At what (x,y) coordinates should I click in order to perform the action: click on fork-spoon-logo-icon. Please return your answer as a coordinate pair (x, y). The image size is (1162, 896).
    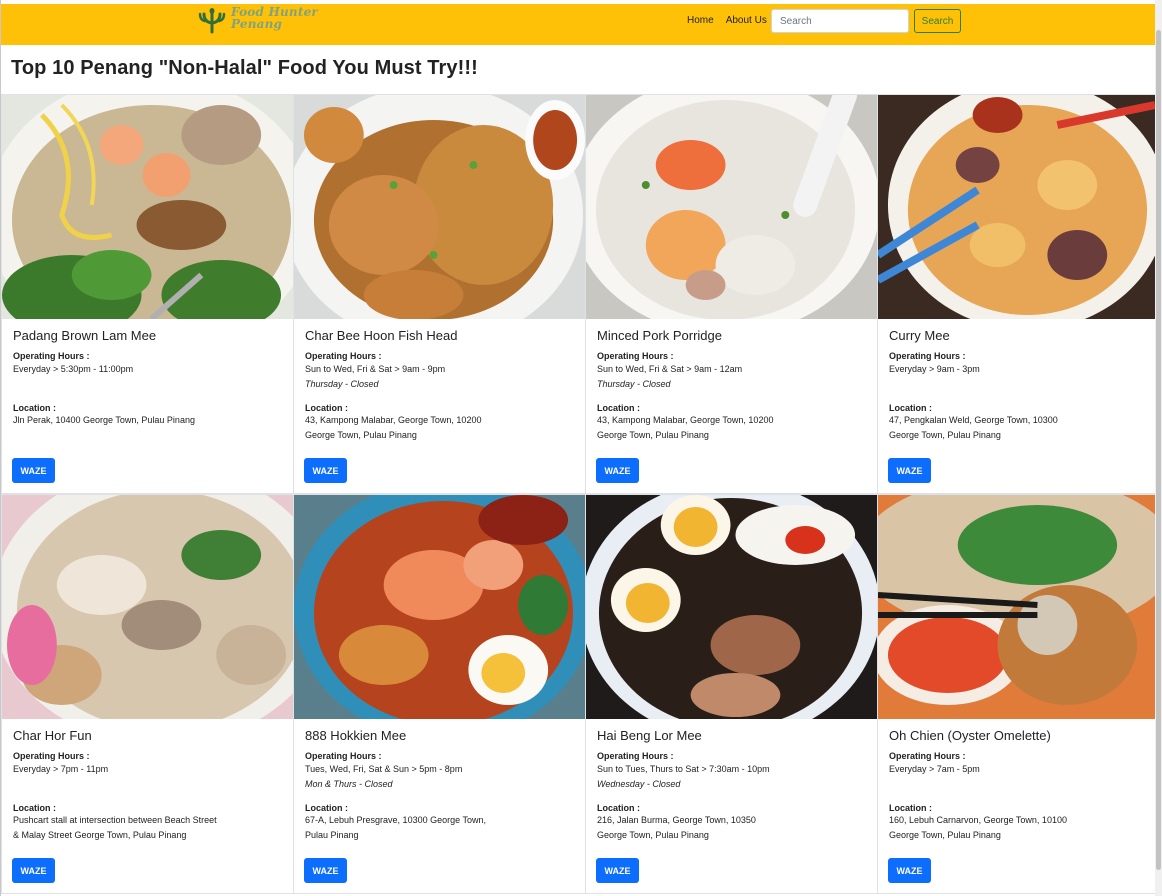
    Looking at the image, I should click on (212, 21).